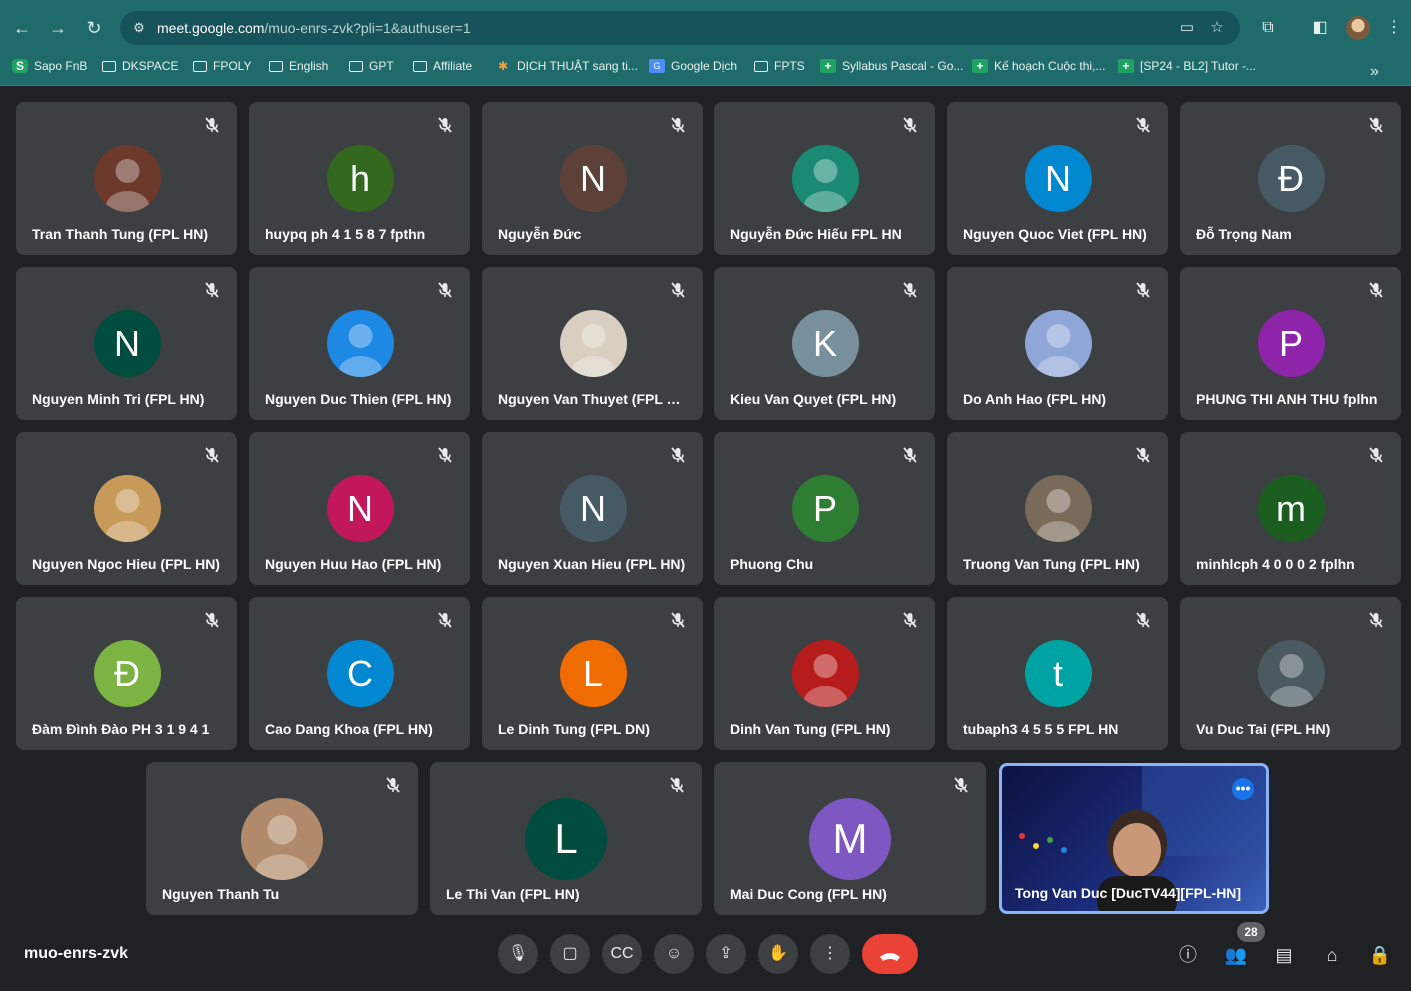  I want to click on reload-icon: ↻, so click(94, 28).